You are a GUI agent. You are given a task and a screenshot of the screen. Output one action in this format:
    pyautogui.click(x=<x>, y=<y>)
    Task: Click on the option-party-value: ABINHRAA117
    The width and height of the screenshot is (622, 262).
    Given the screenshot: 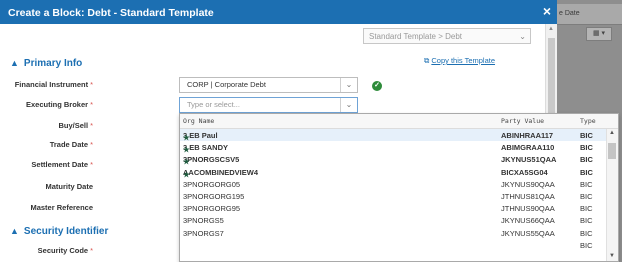 What is the action you would take?
    pyautogui.click(x=527, y=135)
    